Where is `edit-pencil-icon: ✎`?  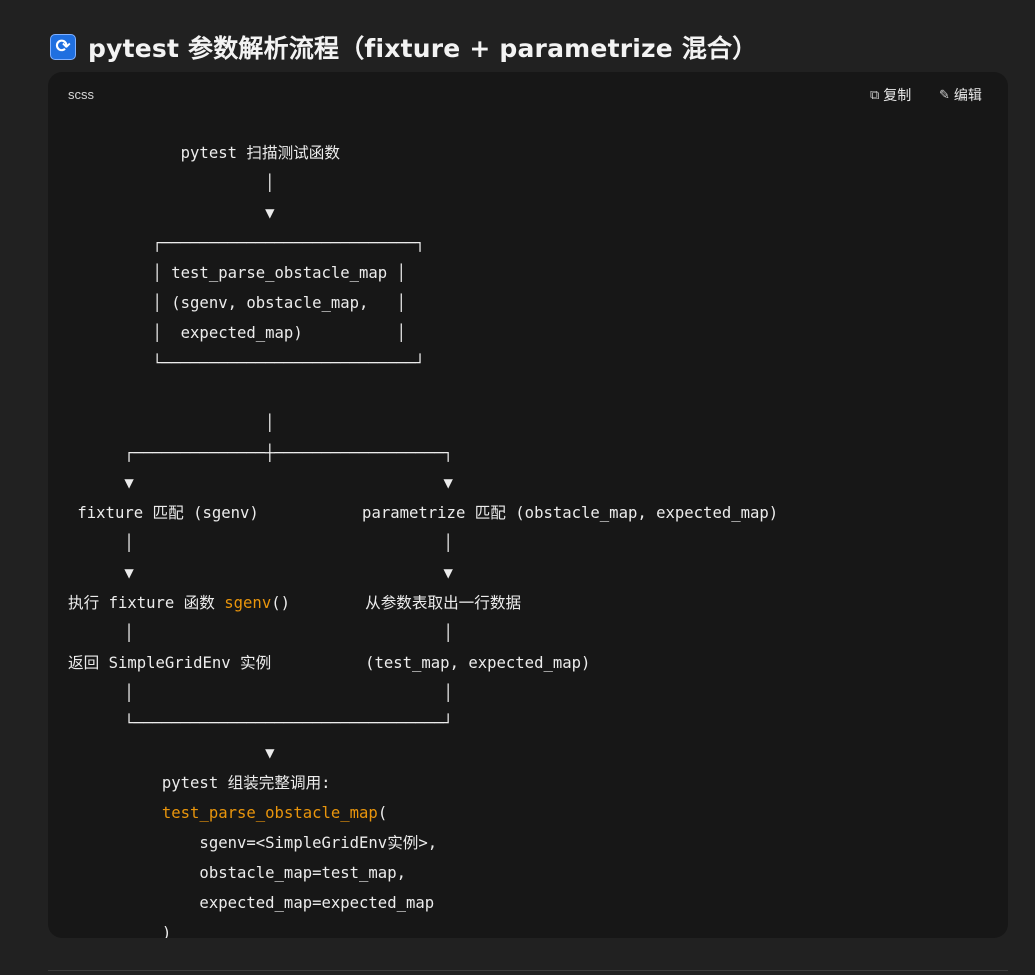
edit-pencil-icon: ✎ is located at coordinates (944, 95).